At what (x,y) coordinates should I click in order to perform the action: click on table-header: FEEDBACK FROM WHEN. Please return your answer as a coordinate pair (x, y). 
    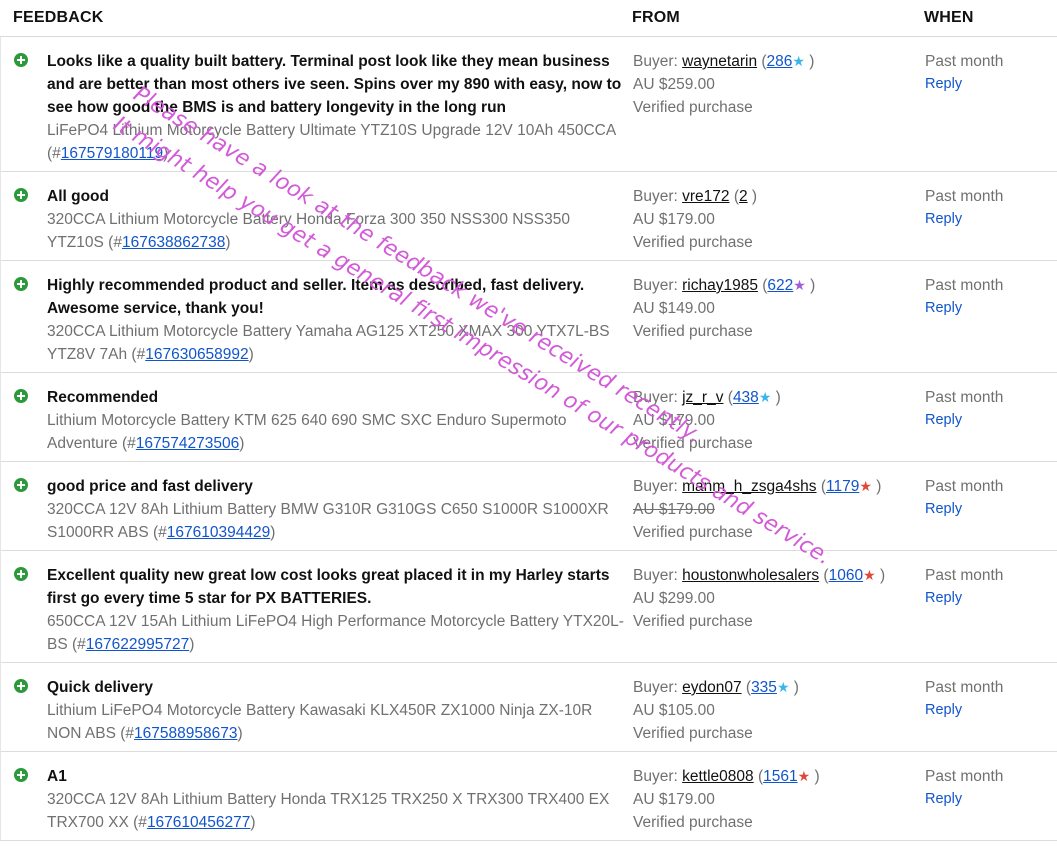
    Looking at the image, I should click on (528, 18).